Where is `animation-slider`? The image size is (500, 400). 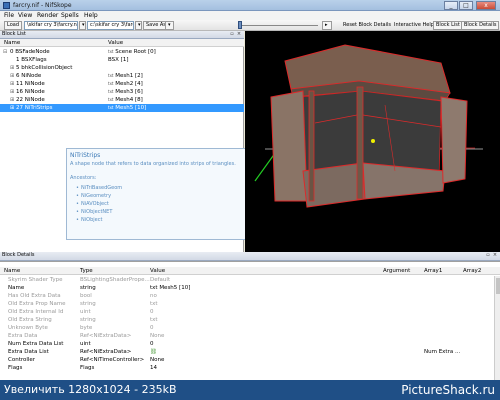
animation-slider is located at coordinates (278, 25).